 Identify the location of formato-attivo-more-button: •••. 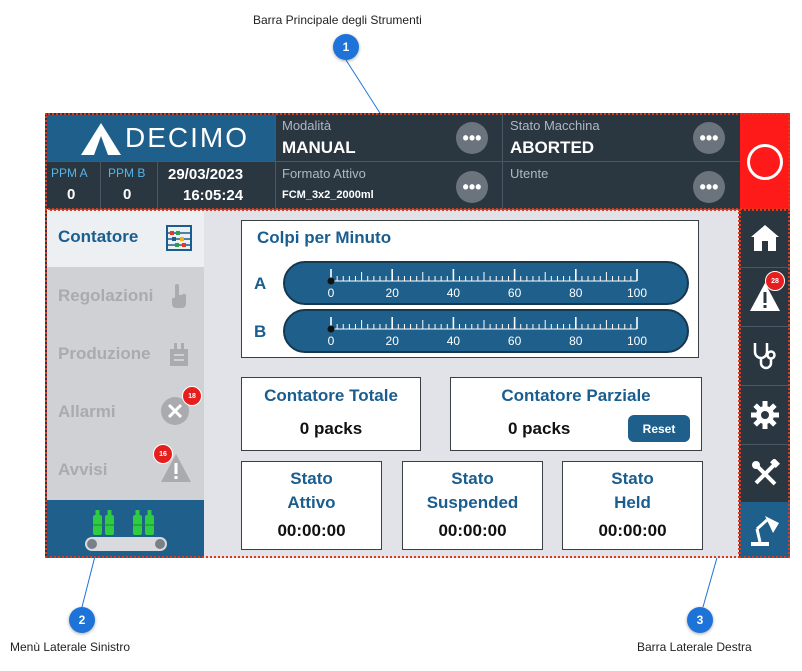
(472, 187).